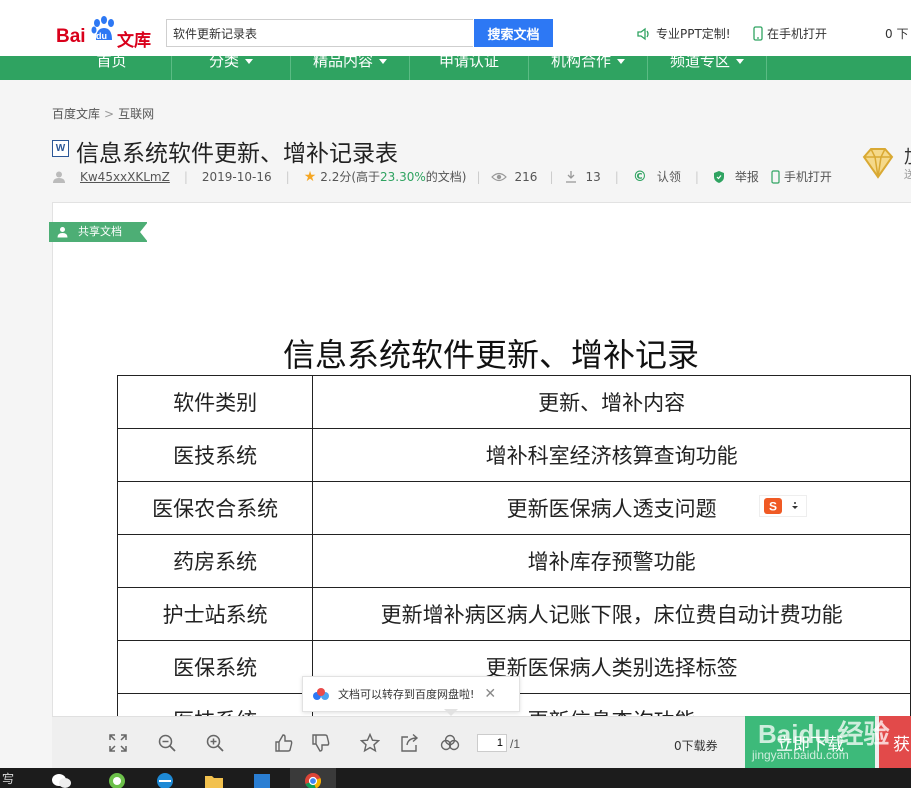 The height and width of the screenshot is (788, 911). What do you see at coordinates (593, 176) in the screenshot?
I see `download-count: 13` at bounding box center [593, 176].